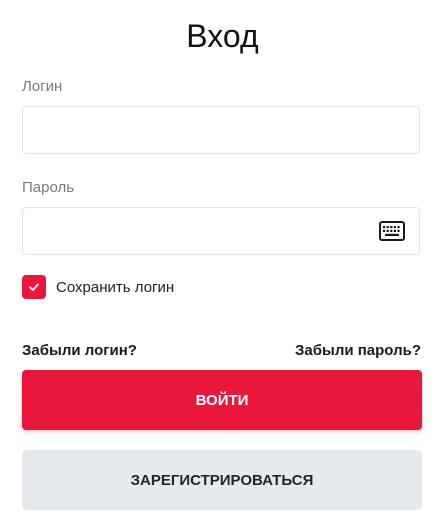  Describe the element at coordinates (222, 400) in the screenshot. I see `login-button: ВОЙТИ` at that location.